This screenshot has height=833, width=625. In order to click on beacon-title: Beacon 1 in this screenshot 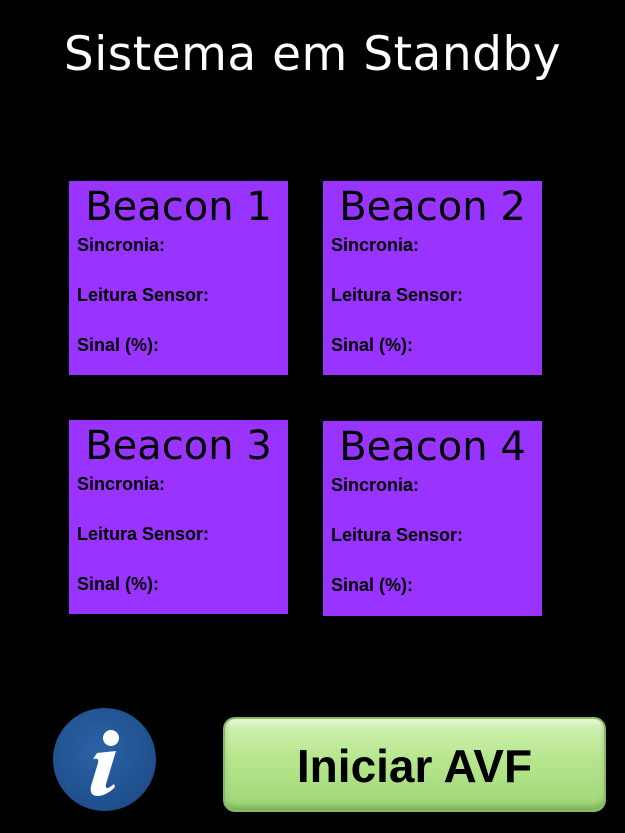, I will do `click(178, 207)`.